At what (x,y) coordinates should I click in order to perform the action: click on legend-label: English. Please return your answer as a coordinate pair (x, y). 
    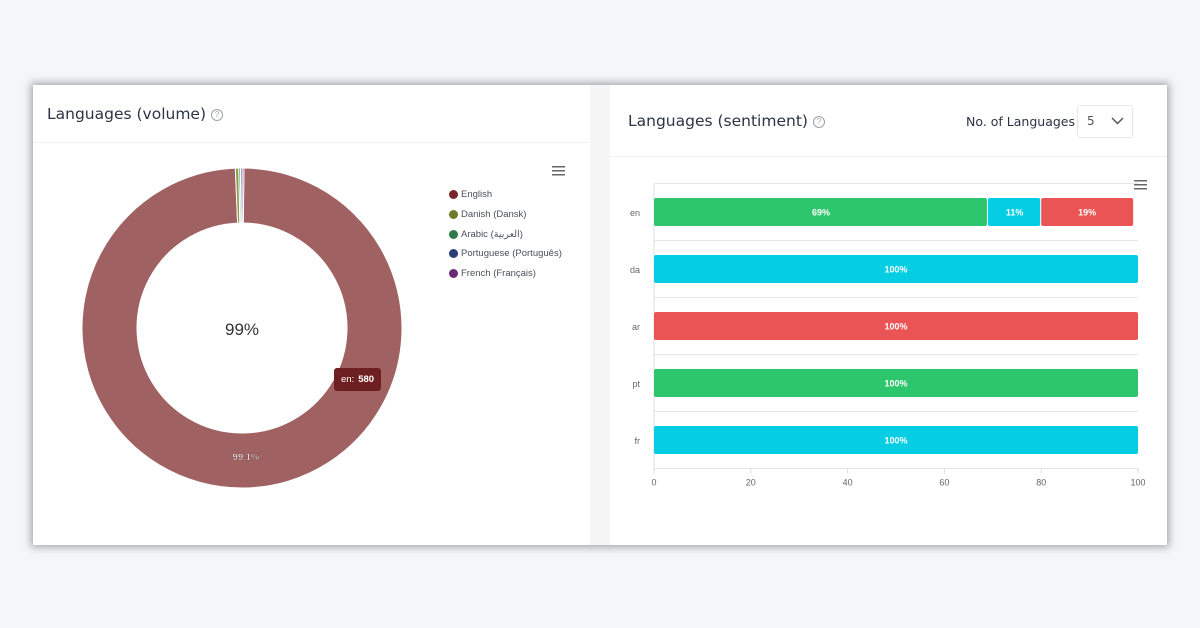
    Looking at the image, I should click on (477, 195).